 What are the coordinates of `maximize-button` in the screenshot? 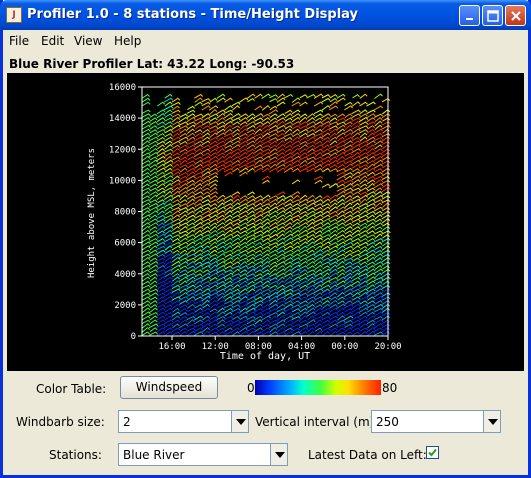 It's located at (492, 15).